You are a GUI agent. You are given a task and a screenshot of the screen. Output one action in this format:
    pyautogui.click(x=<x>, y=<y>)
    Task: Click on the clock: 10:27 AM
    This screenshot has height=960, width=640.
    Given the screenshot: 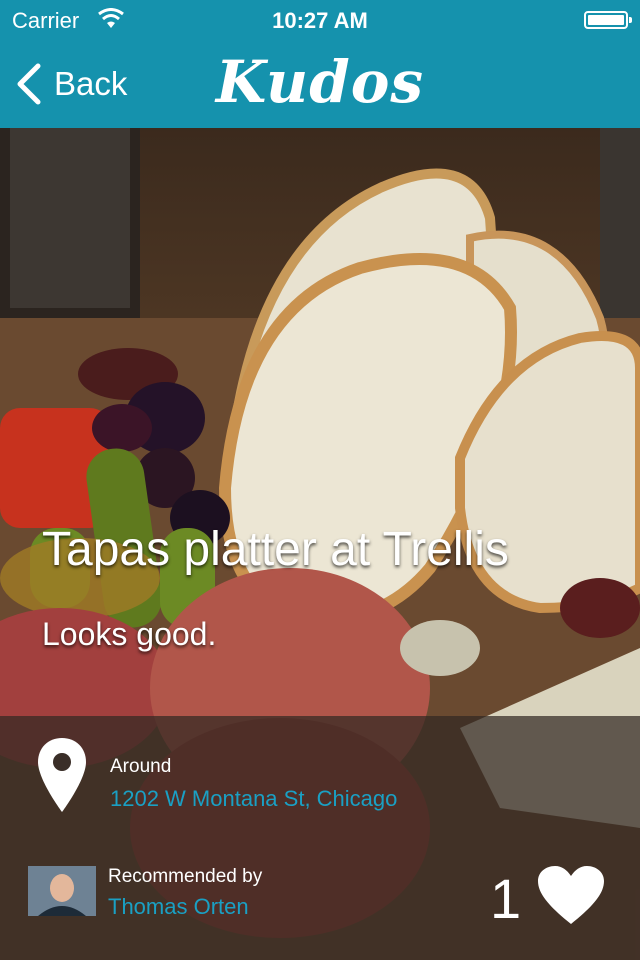 What is the action you would take?
    pyautogui.click(x=320, y=20)
    